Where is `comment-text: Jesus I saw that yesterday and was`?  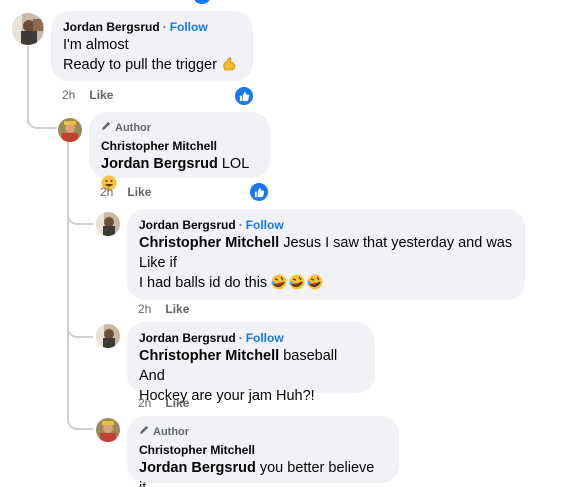 comment-text: Jesus I saw that yesterday and was is located at coordinates (396, 243).